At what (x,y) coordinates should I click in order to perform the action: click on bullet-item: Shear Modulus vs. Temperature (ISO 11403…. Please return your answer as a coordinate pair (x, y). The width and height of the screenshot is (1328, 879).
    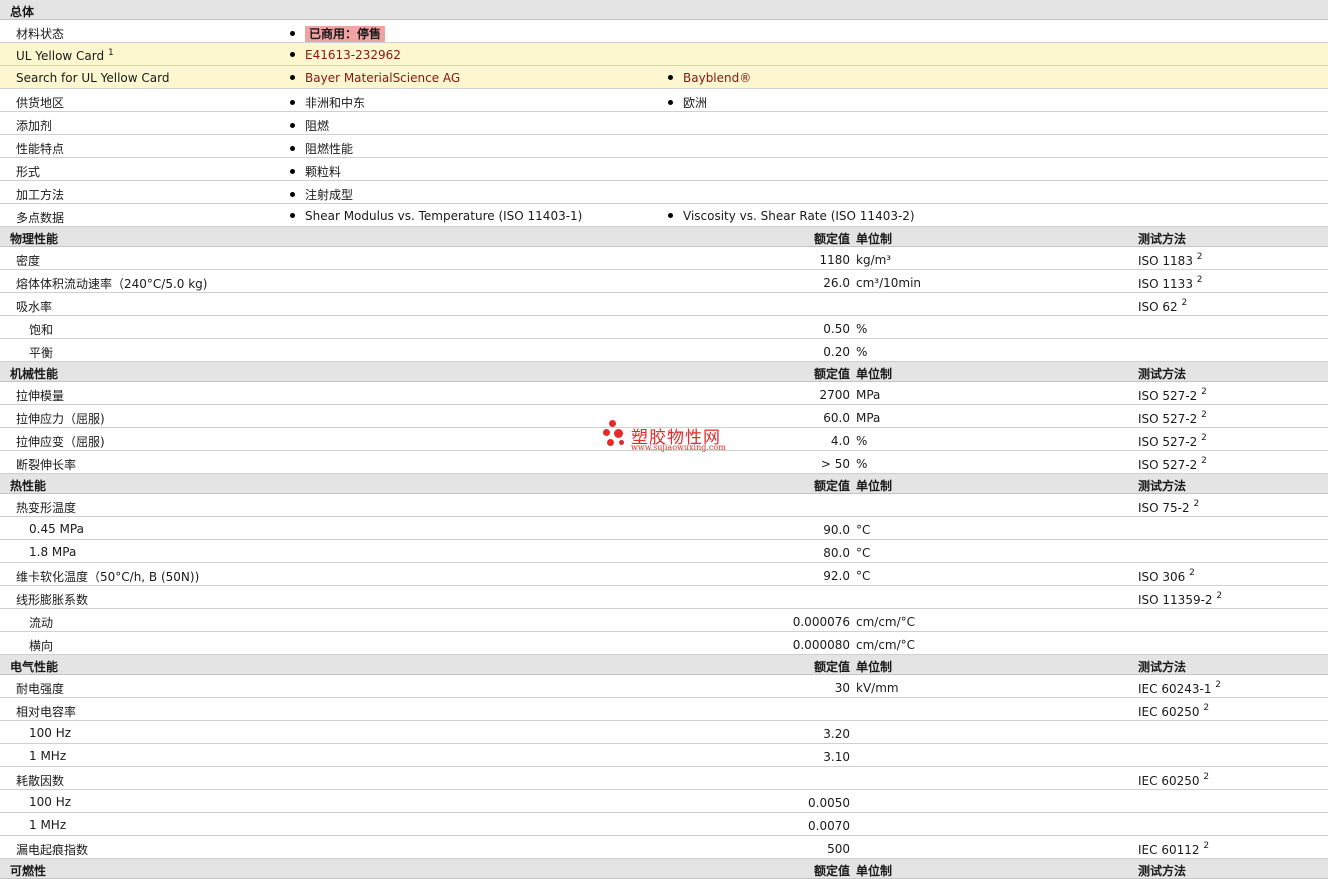
    Looking at the image, I should click on (436, 216).